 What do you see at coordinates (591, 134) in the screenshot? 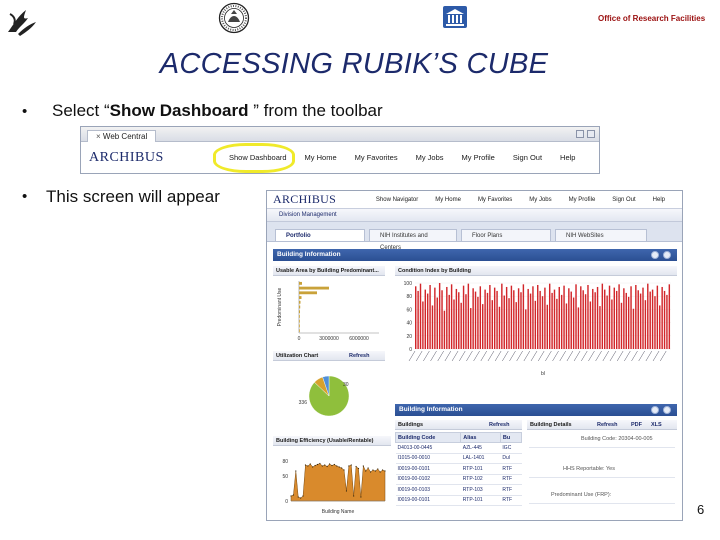
I see `close-icon` at bounding box center [591, 134].